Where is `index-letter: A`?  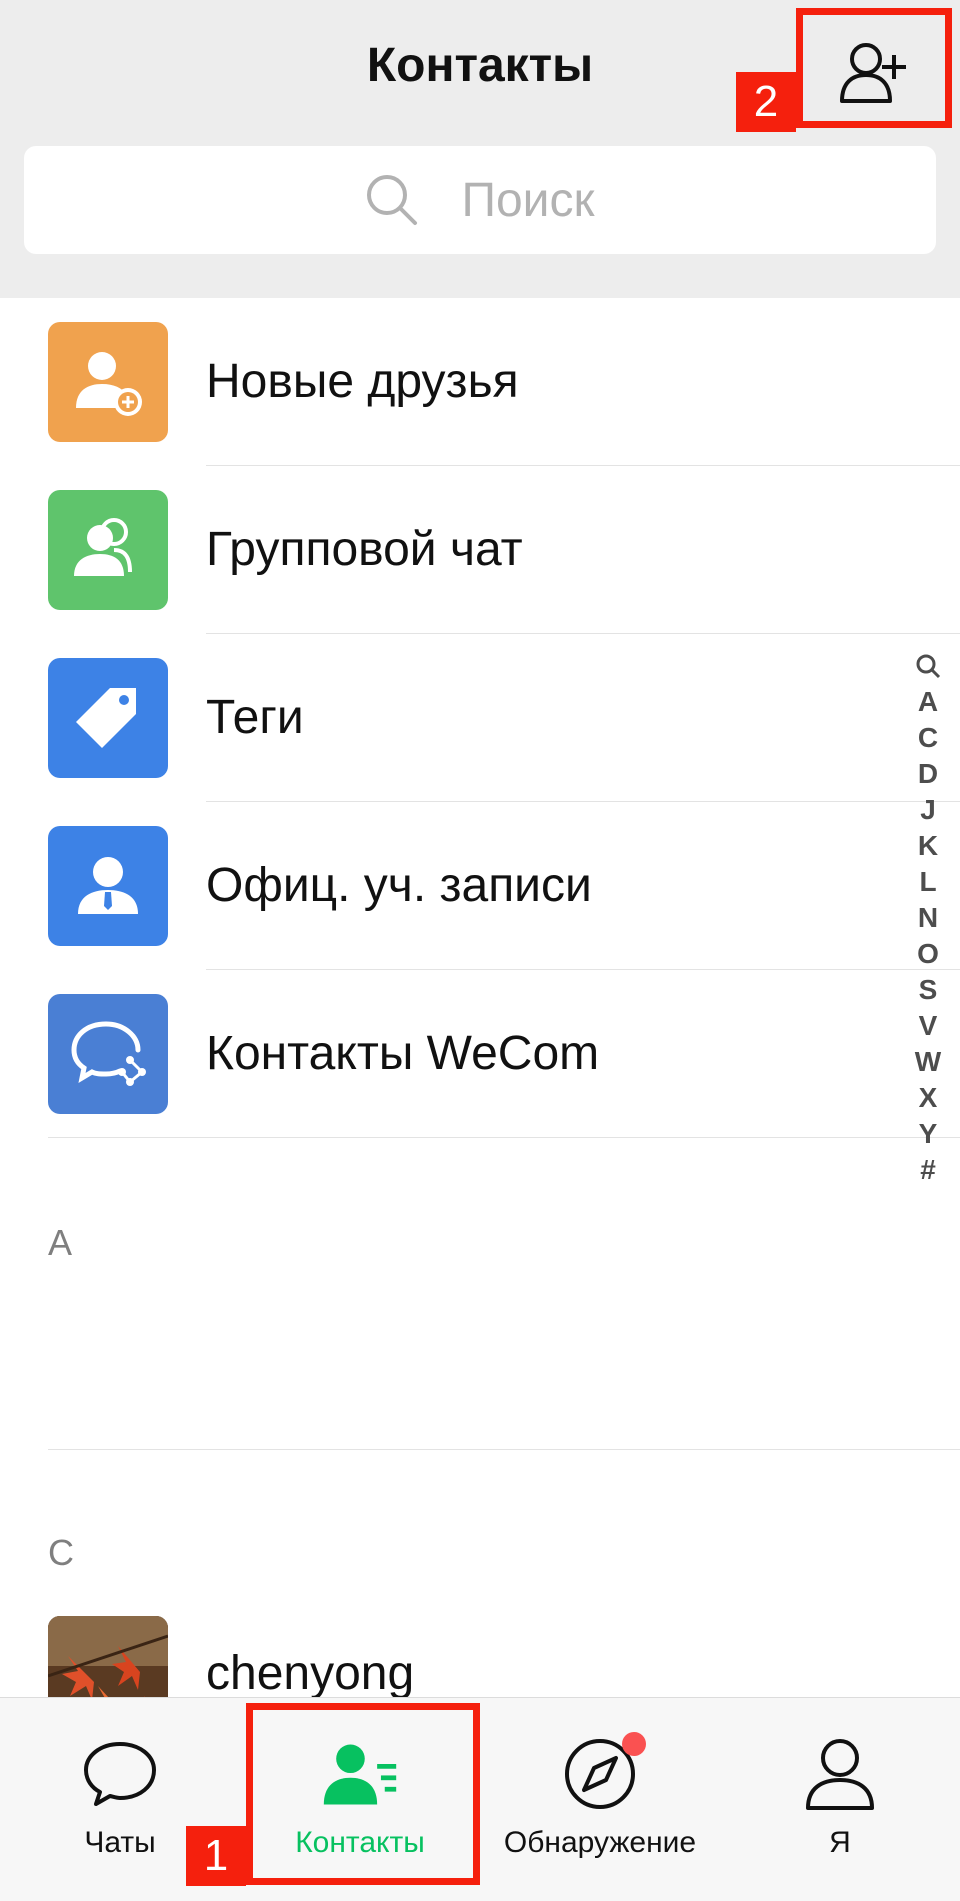
index-letter: A is located at coordinates (928, 702).